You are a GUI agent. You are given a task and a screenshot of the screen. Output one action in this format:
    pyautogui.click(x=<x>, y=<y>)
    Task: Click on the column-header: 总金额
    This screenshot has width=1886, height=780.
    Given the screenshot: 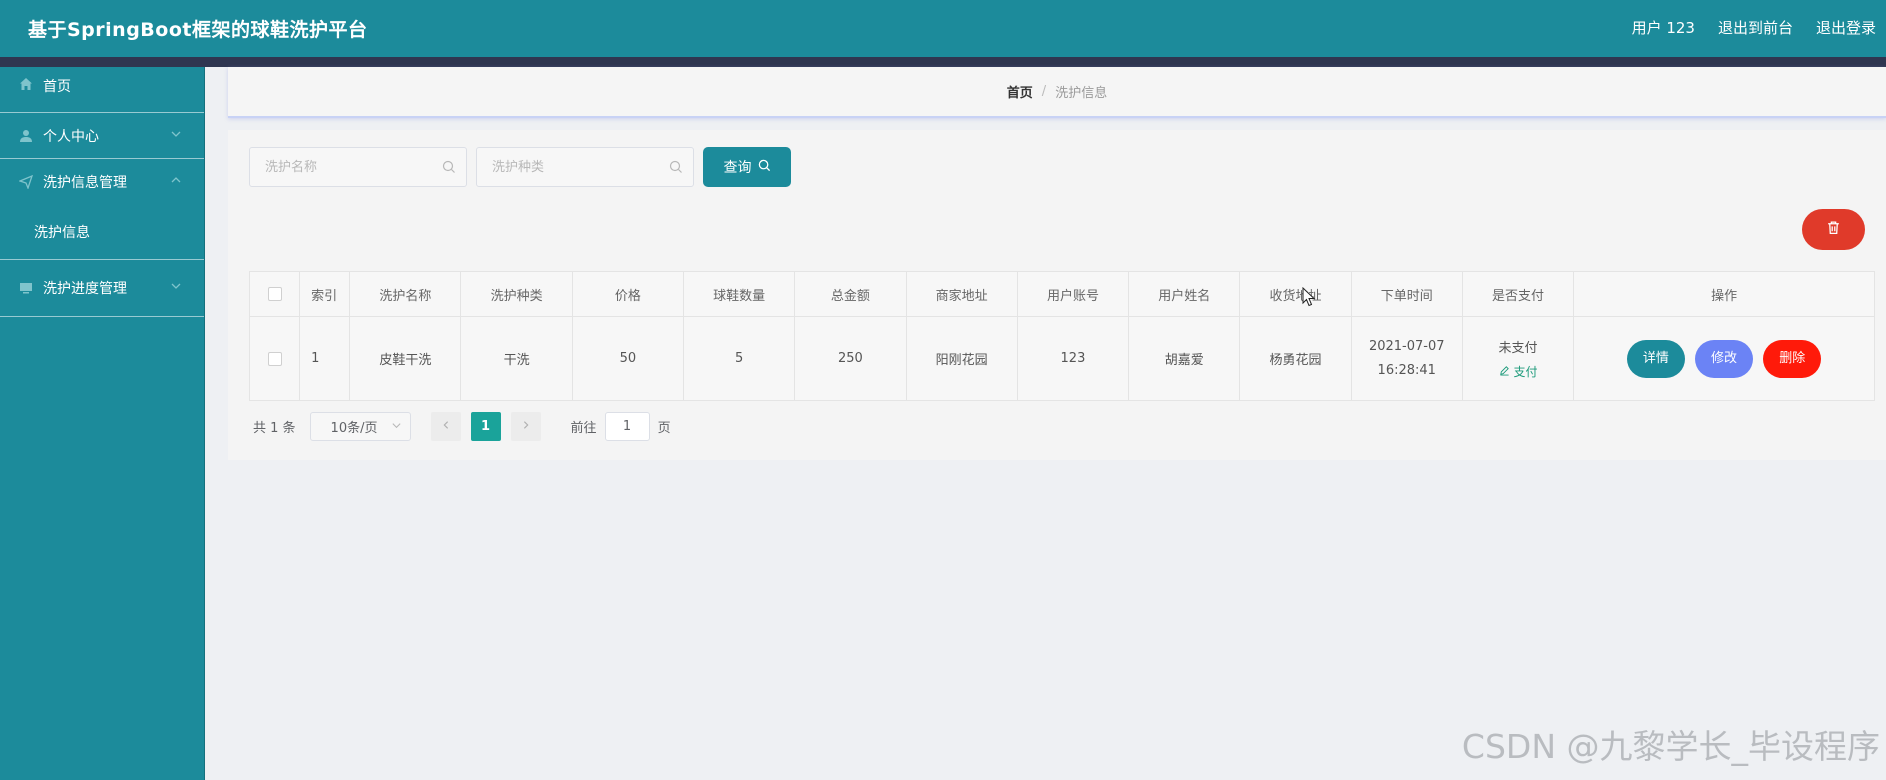 What is the action you would take?
    pyautogui.click(x=850, y=294)
    